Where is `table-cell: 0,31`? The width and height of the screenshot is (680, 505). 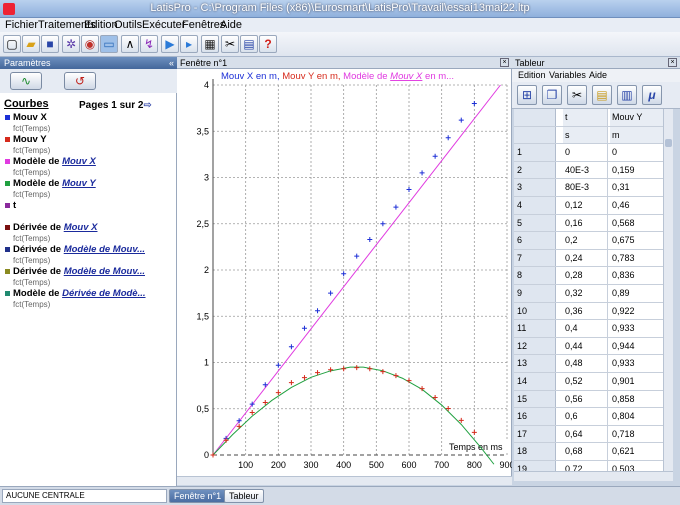 table-cell: 0,31 is located at coordinates (636, 187).